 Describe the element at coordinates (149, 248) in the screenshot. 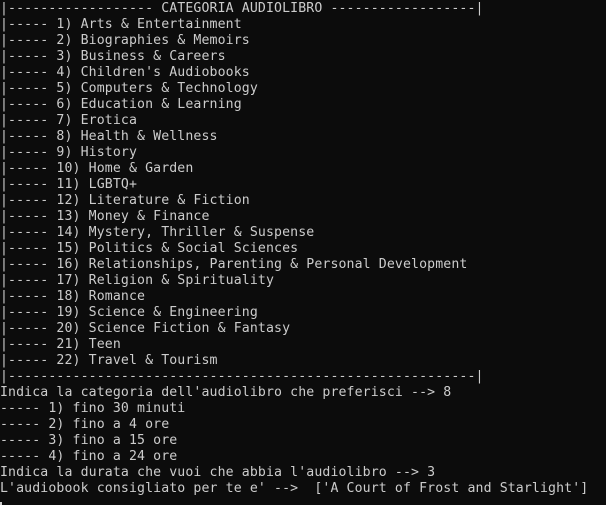

I see `category-option: |----- 15) Politics & Social Sciences` at that location.